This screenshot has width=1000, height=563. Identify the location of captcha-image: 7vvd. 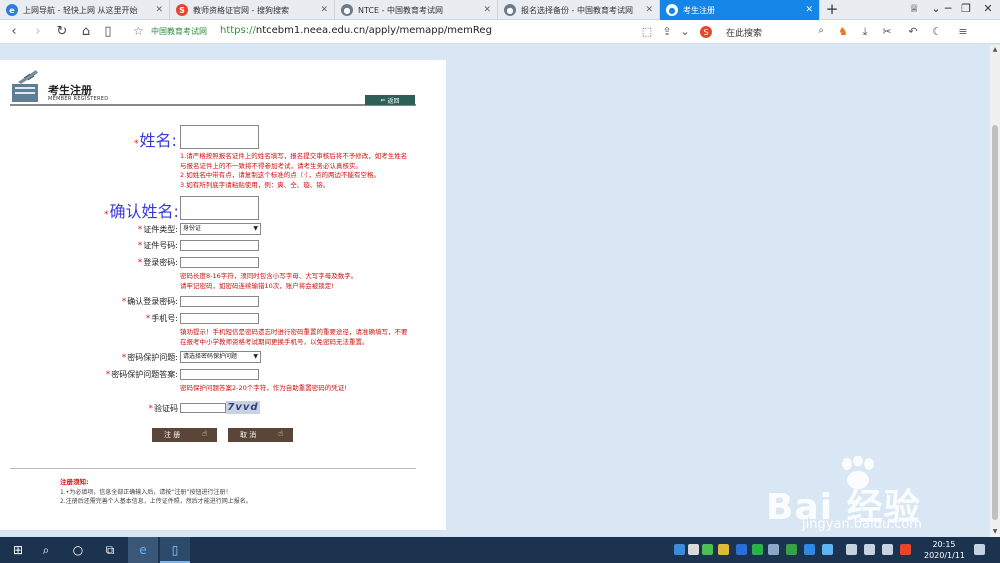
(243, 407).